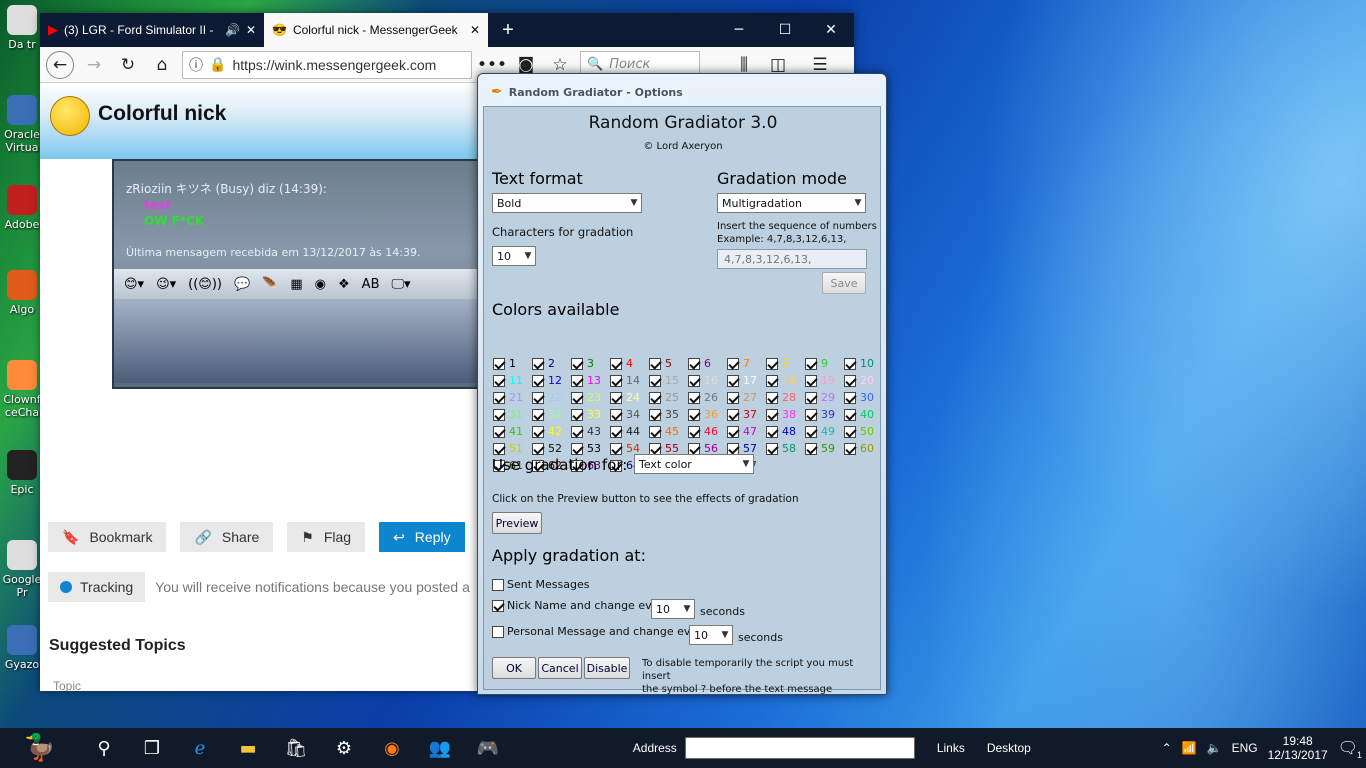 Image resolution: width=1366 pixels, height=768 pixels. What do you see at coordinates (94, 65) in the screenshot?
I see `forward-icon: →` at bounding box center [94, 65].